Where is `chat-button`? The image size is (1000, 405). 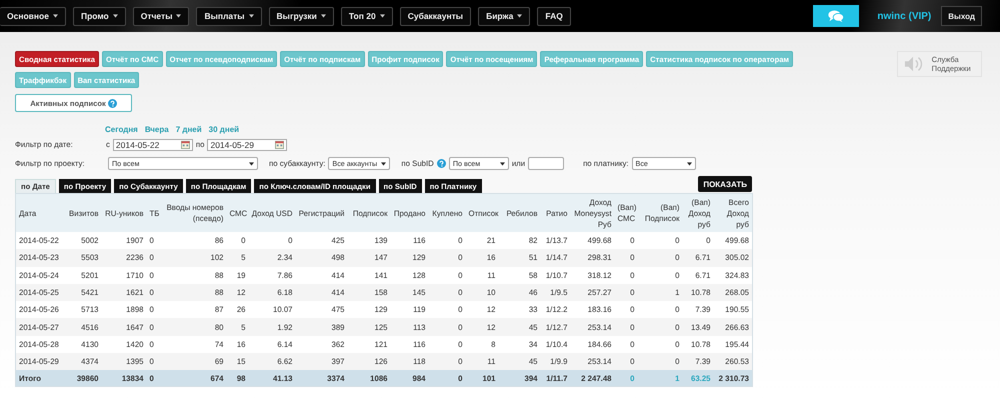 chat-button is located at coordinates (836, 16).